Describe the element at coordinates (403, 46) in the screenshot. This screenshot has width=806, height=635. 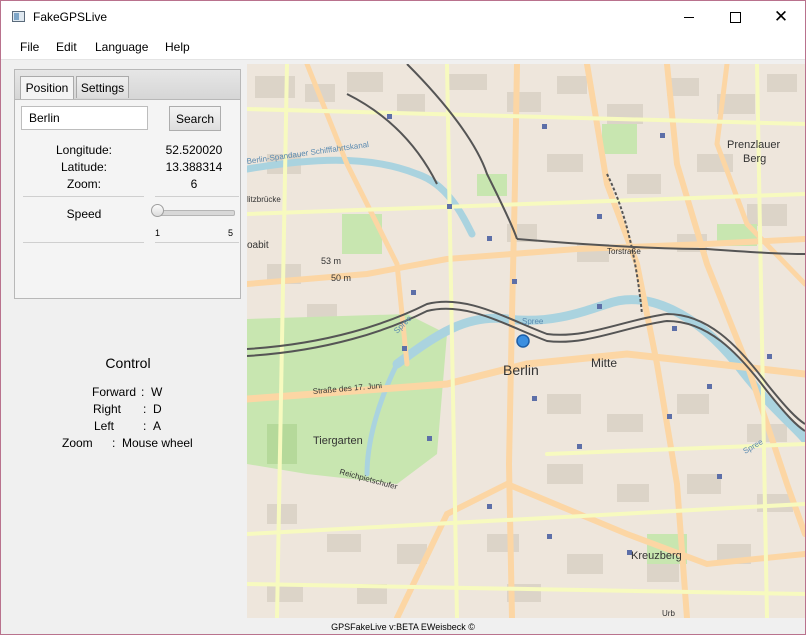
I see `menu-bar: File Edit Language Help` at that location.